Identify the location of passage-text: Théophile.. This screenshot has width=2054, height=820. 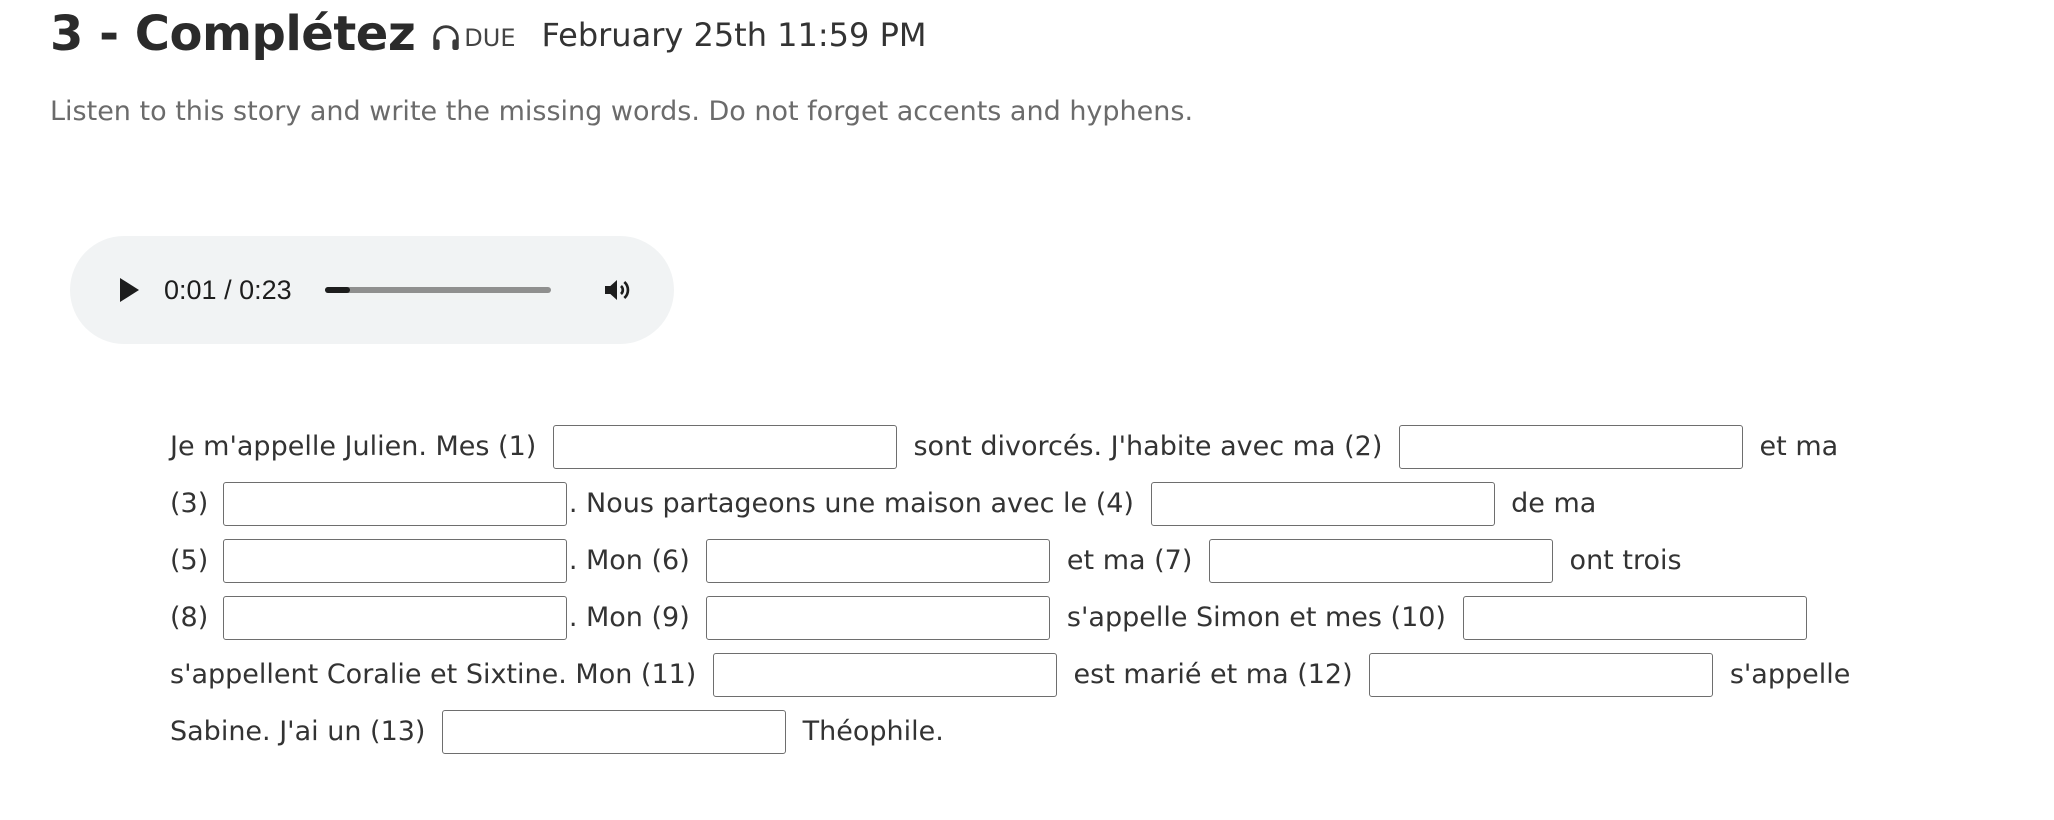
(869, 731).